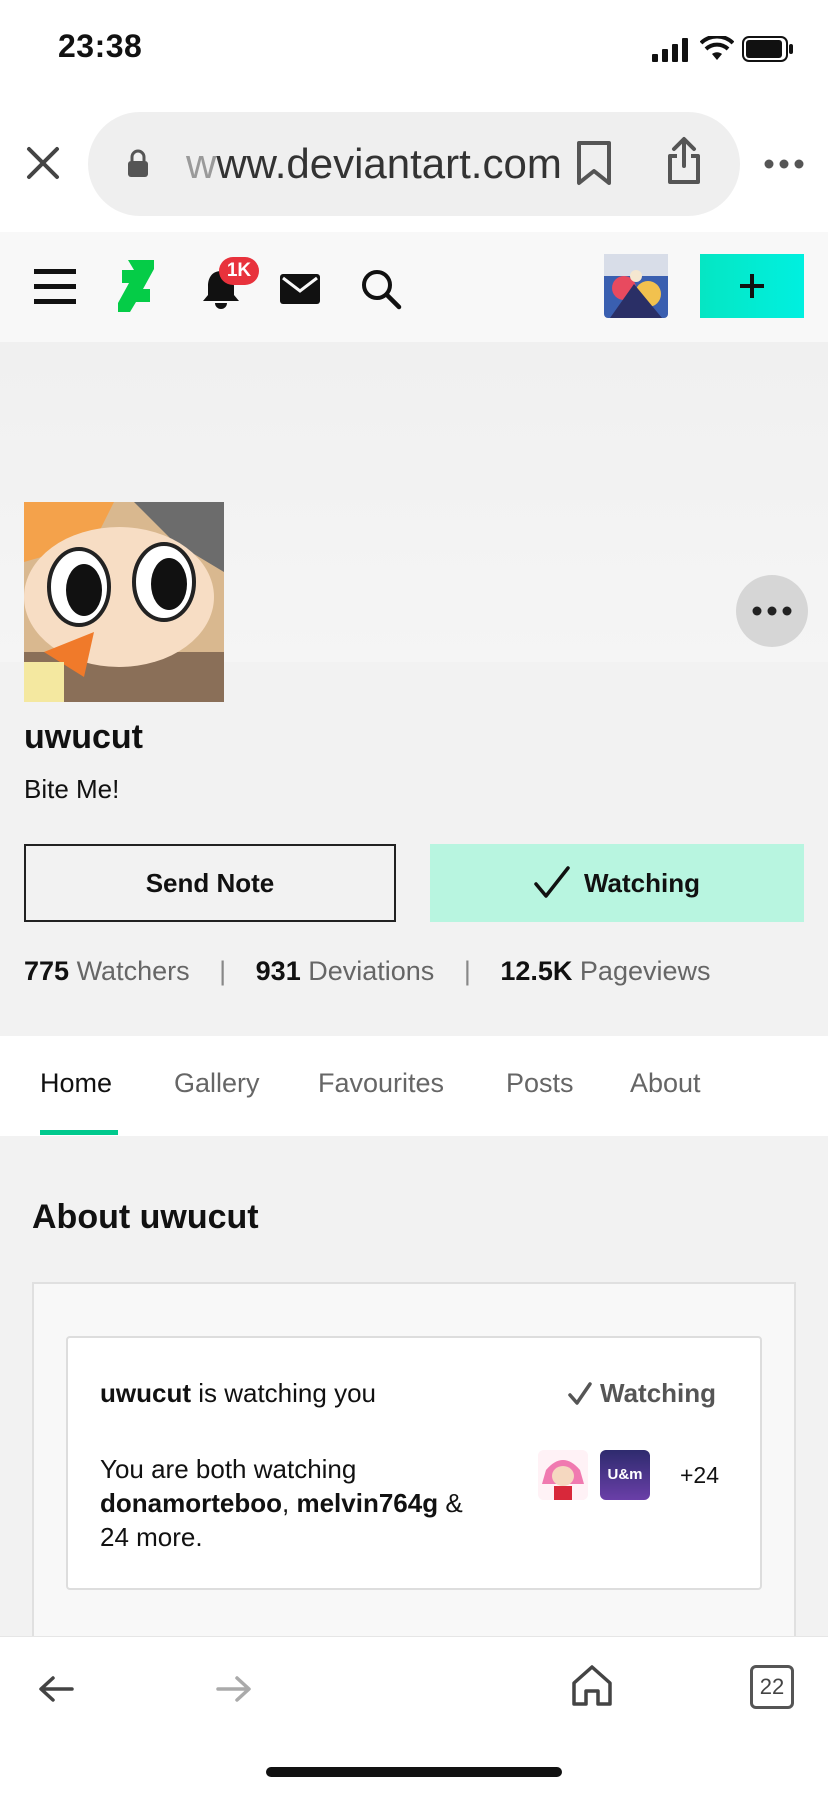  Describe the element at coordinates (594, 163) in the screenshot. I see `bookmark-icon` at that location.